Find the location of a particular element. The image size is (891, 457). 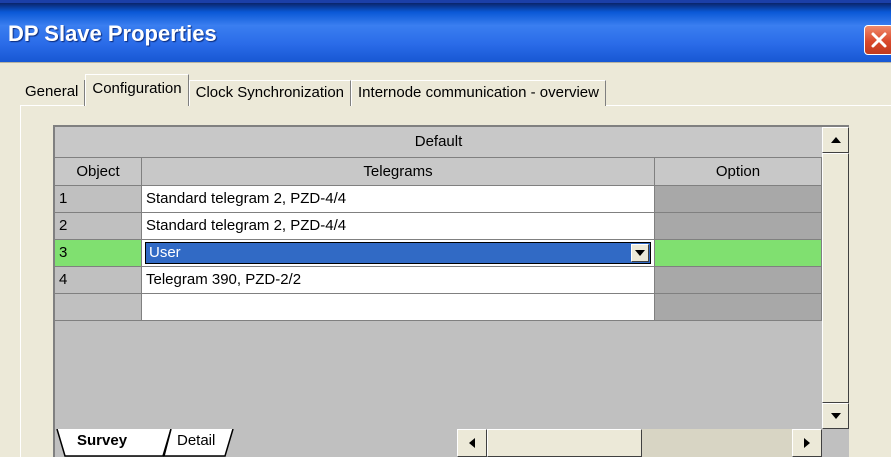

scroll-down-button is located at coordinates (835, 416).